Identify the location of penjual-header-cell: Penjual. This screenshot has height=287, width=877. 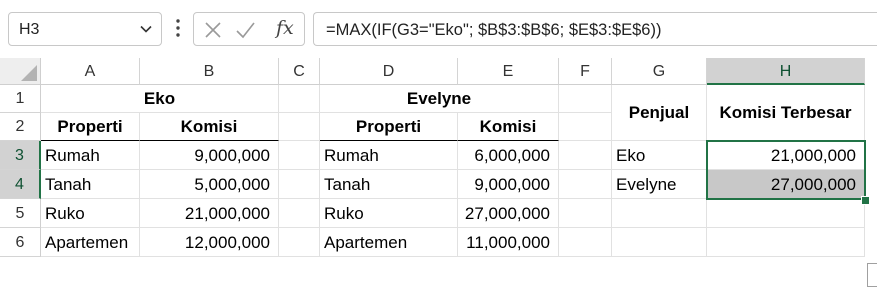
(659, 113).